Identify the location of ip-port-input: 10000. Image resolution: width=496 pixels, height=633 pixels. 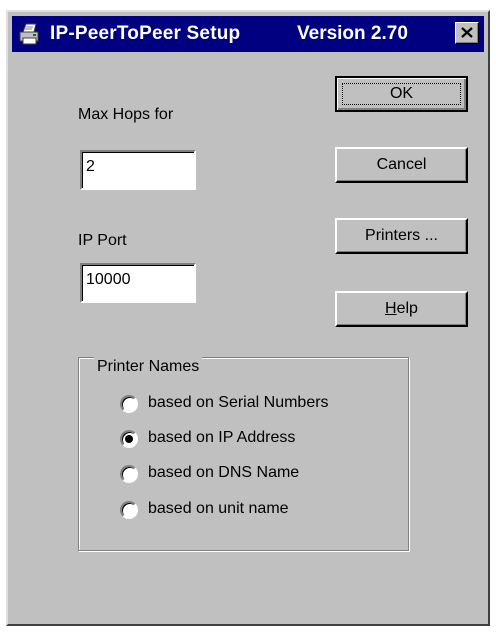
(138, 283).